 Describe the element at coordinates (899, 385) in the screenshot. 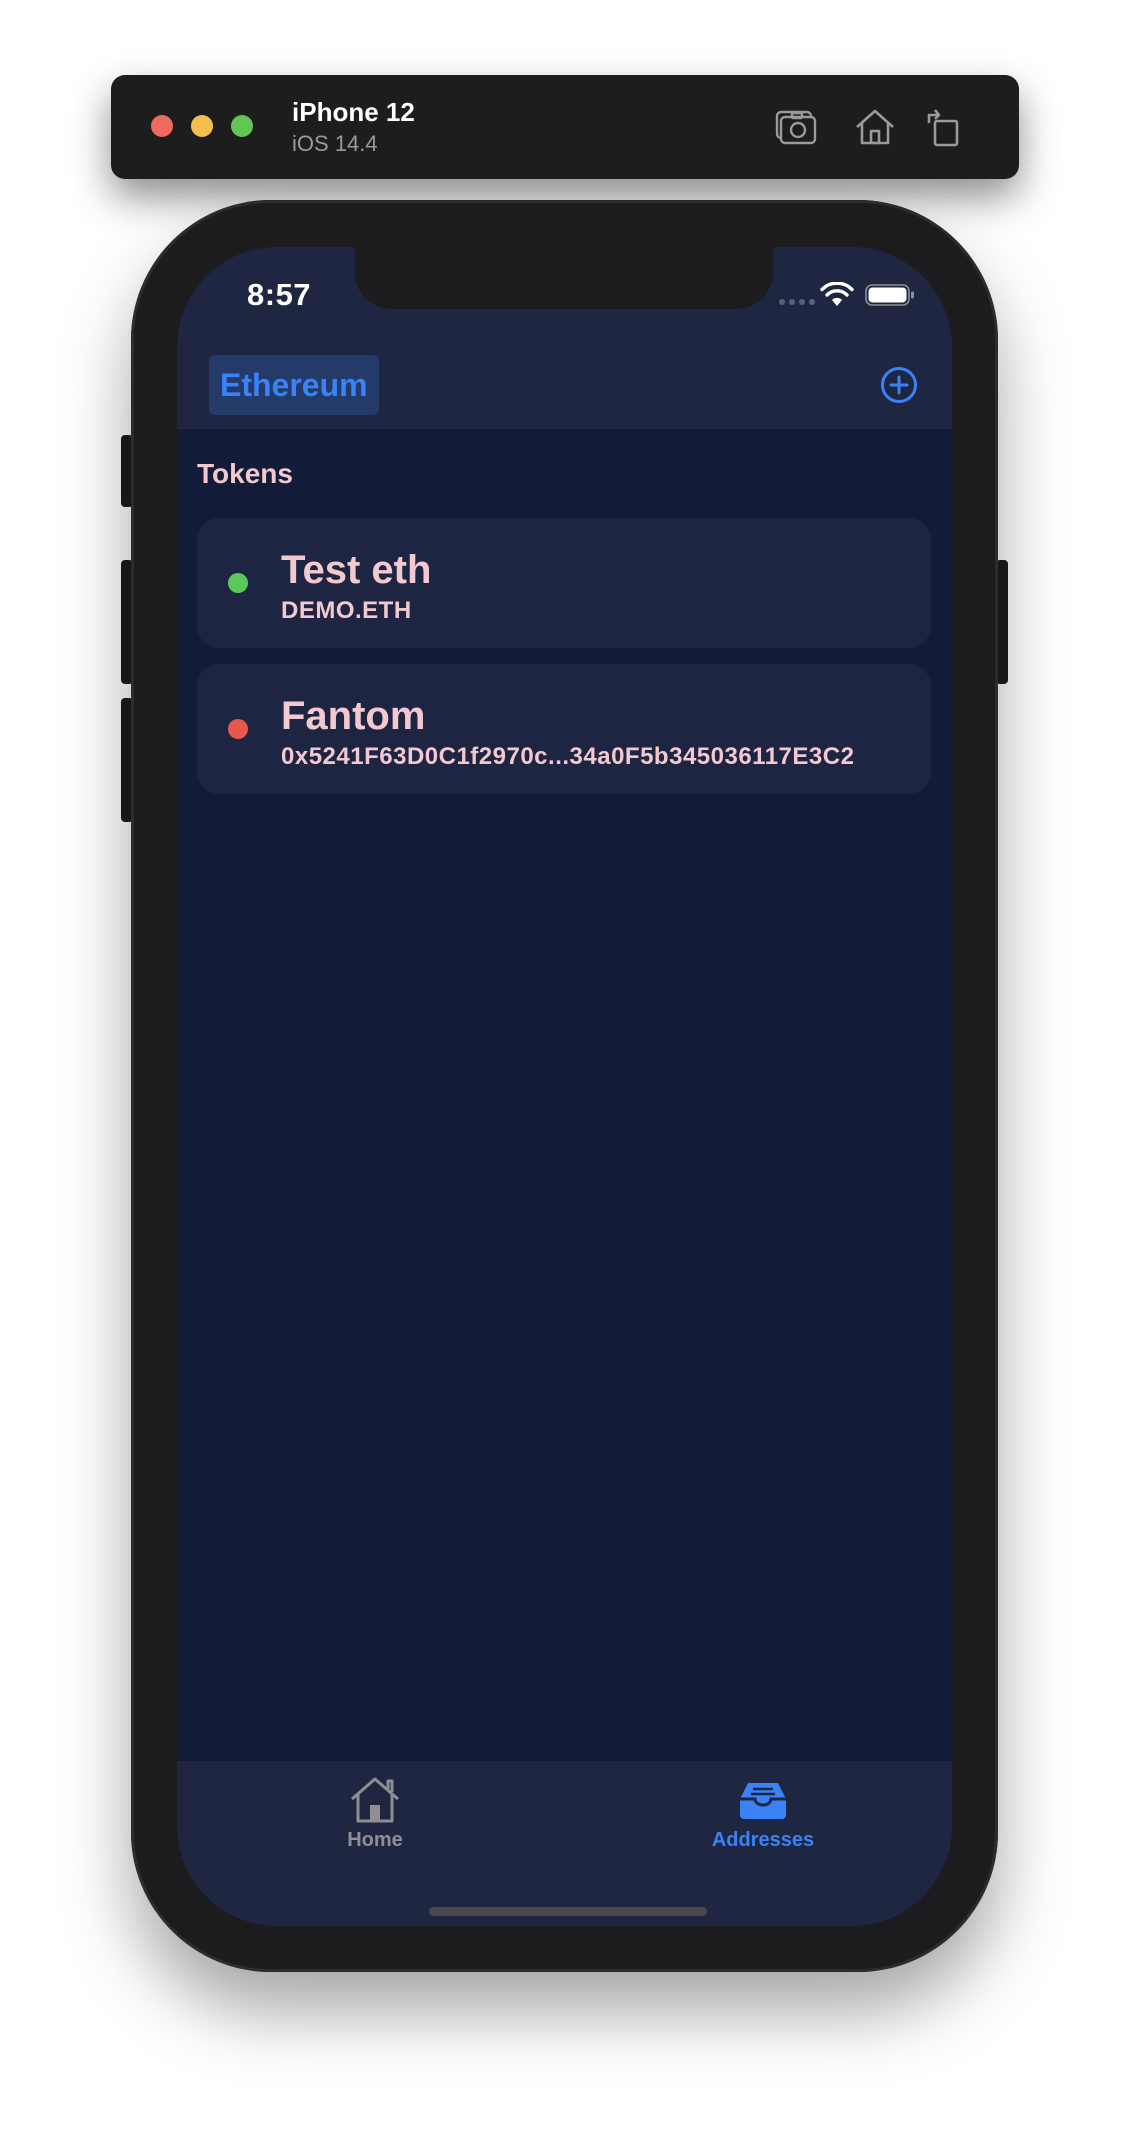

I see `plus-circle-icon` at that location.